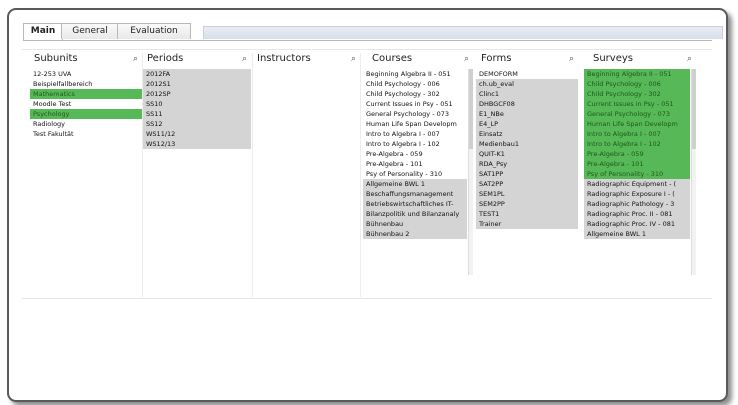  I want to click on tab-general: General, so click(90, 31).